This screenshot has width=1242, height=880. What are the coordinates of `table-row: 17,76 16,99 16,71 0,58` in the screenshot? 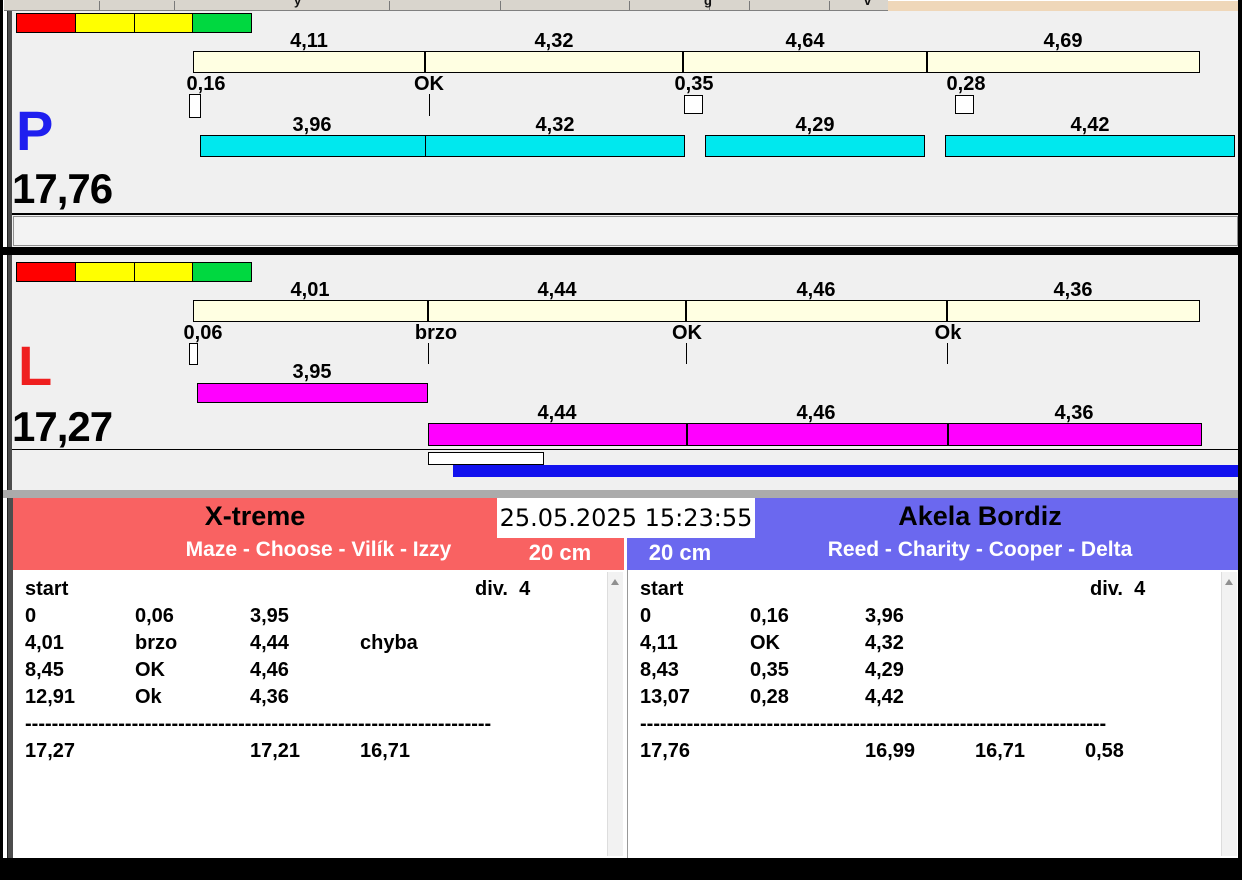 It's located at (933, 753).